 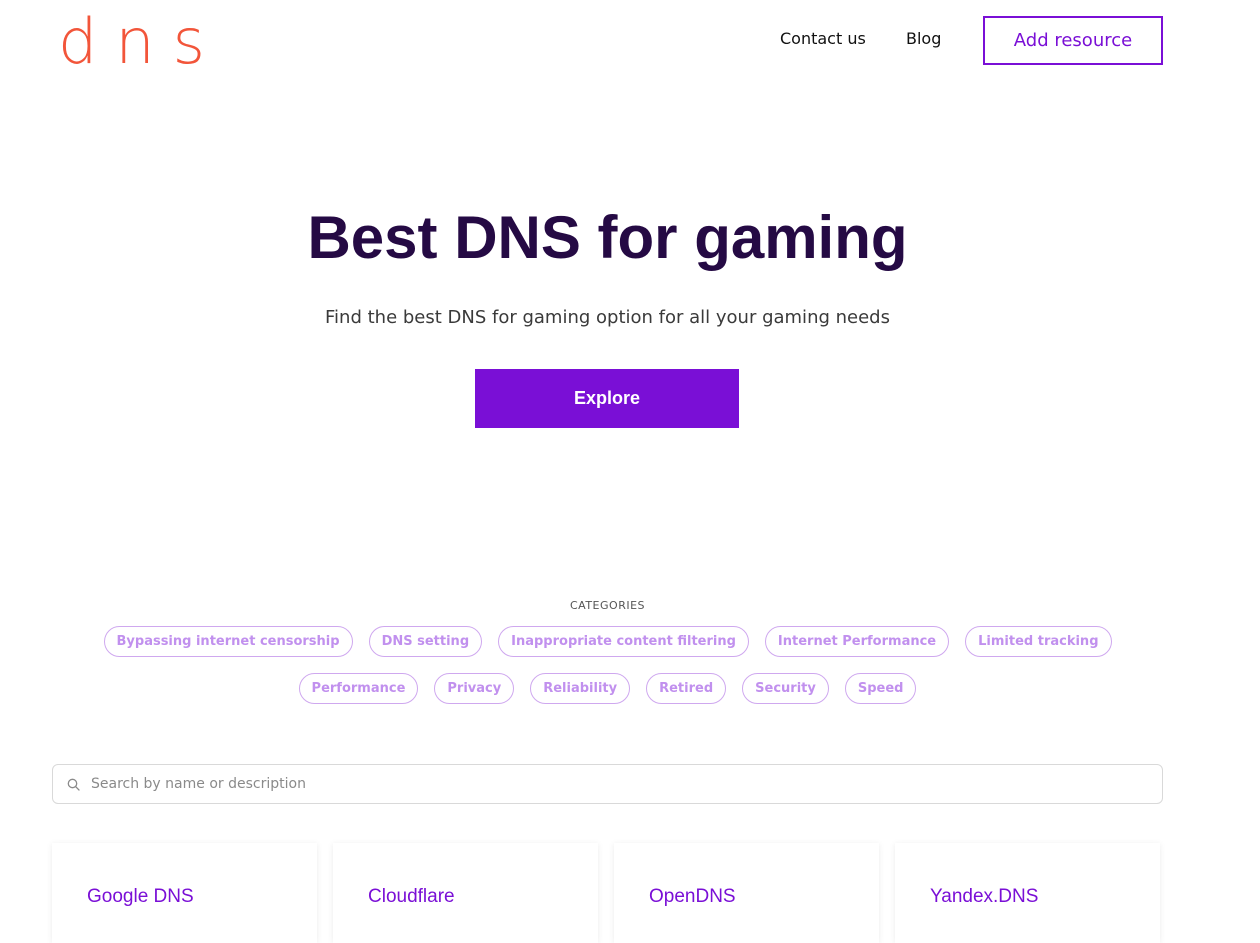 What do you see at coordinates (228, 641) in the screenshot?
I see `category-chip-bypassing-internet-censorship: Bypassing internet censorship` at bounding box center [228, 641].